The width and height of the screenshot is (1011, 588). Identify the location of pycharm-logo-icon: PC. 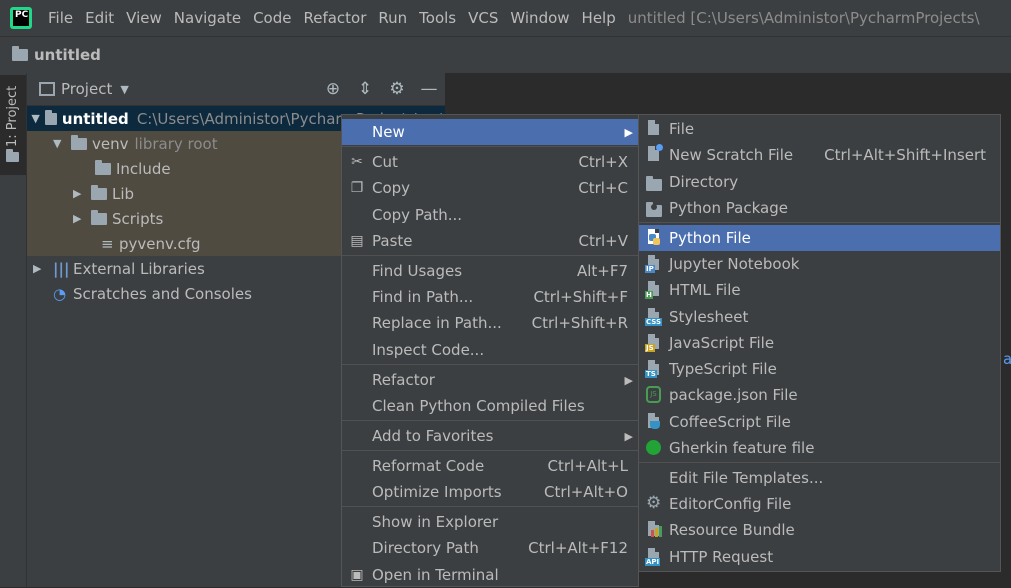
(21, 18).